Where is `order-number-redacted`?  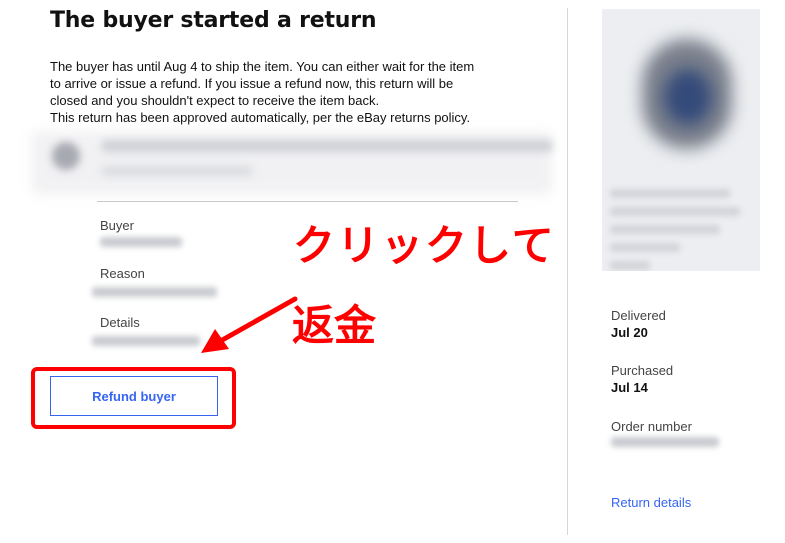 order-number-redacted is located at coordinates (665, 442).